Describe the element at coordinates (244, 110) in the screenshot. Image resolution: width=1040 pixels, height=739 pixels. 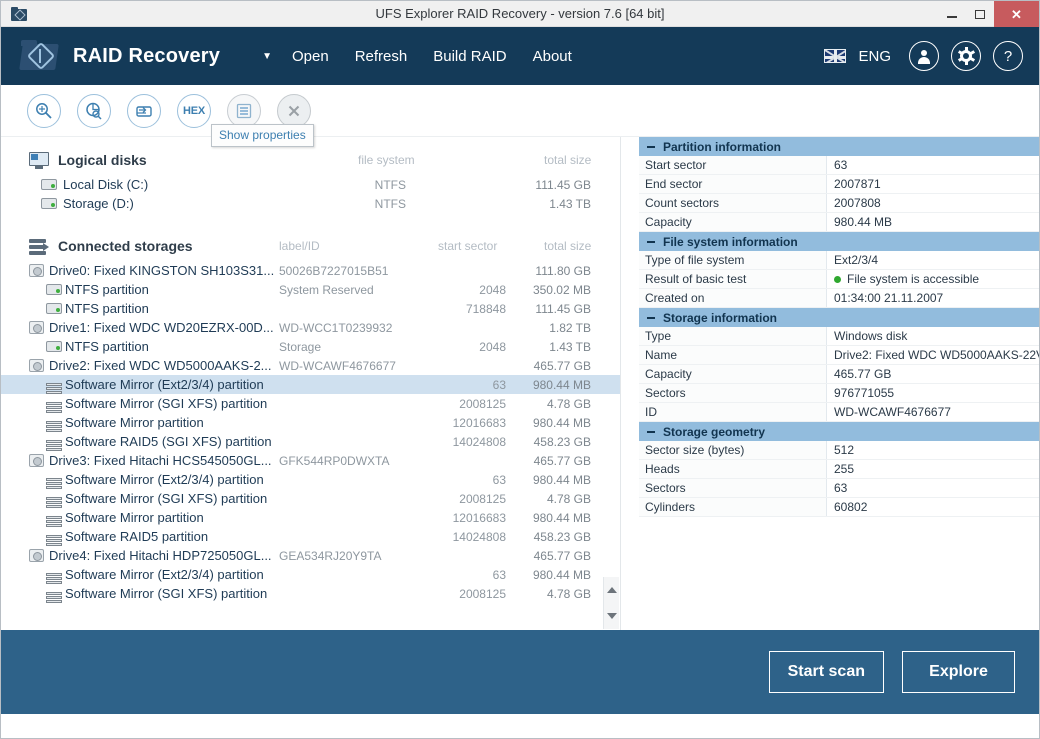
I see `show-properties-icon` at that location.